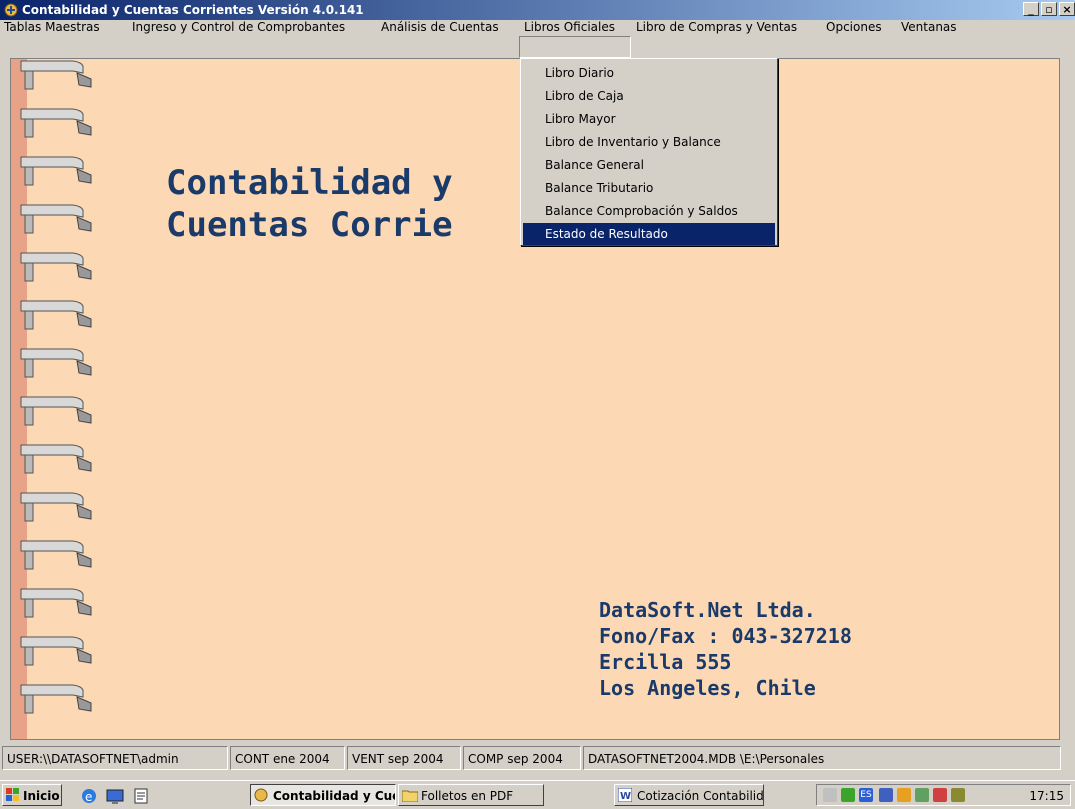 This screenshot has width=1075, height=809. I want to click on menu-item-balance-general: Balance General, so click(649, 165).